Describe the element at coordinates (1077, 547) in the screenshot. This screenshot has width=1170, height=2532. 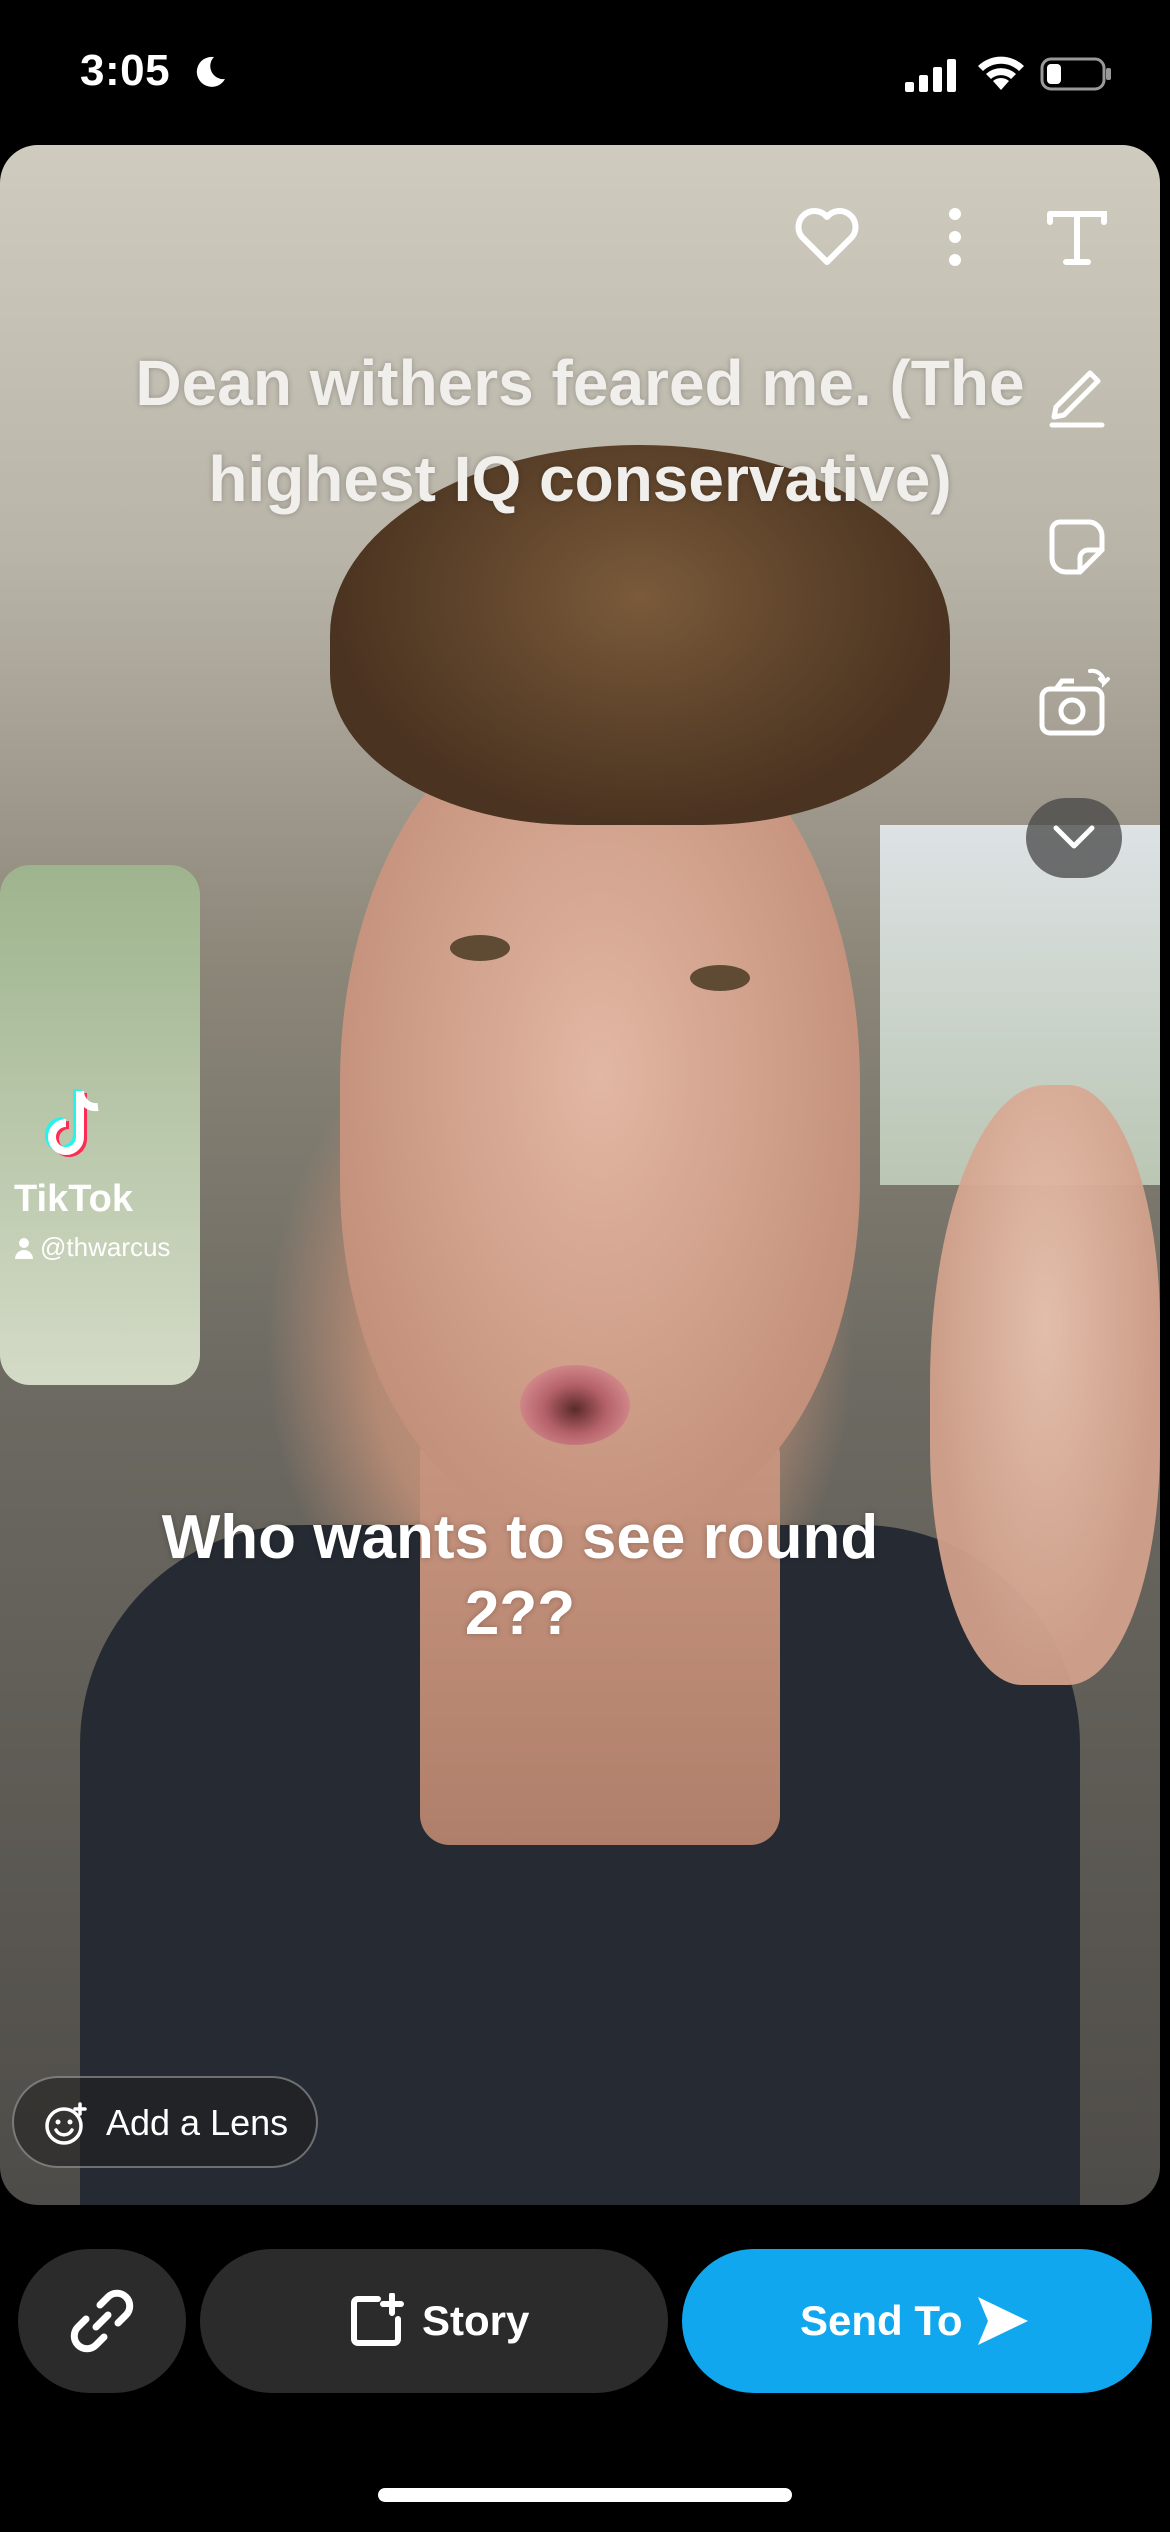
I see `sticker-icon` at that location.